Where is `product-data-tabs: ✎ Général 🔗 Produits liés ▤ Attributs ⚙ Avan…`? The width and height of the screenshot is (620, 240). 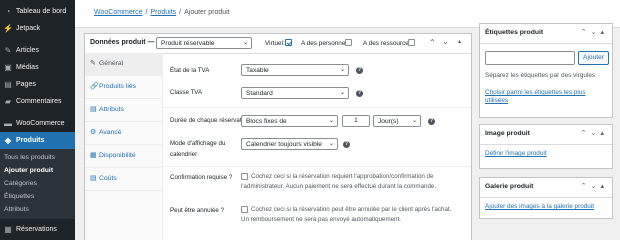 product-data-tabs: ✎ Général 🔗 Produits liés ▤ Attributs ⚙ Avan… is located at coordinates (124, 146).